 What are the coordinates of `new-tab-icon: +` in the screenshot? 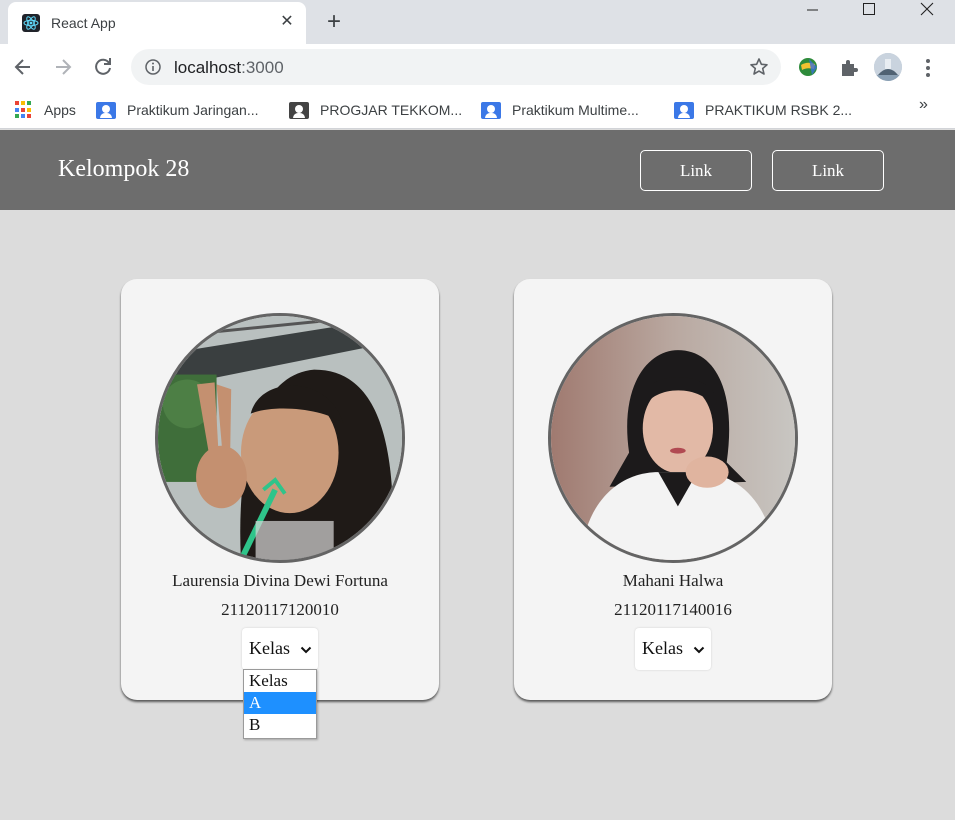 It's located at (334, 23).